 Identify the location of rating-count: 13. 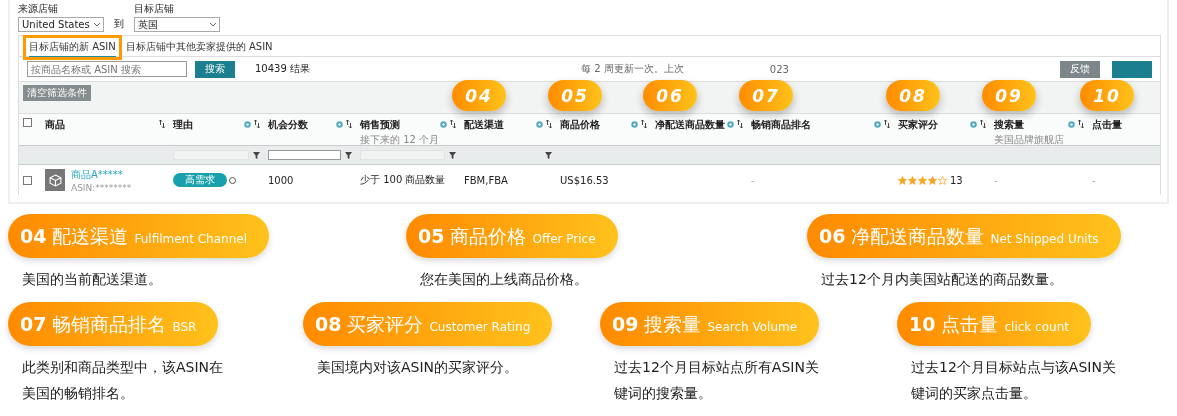
(956, 180).